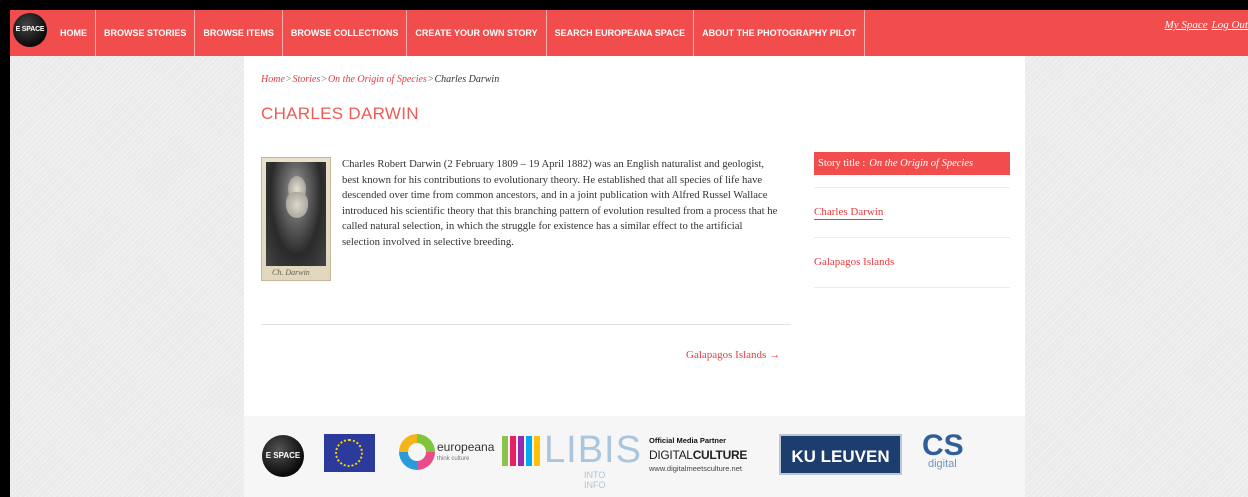 This screenshot has height=497, width=1248. What do you see at coordinates (1230, 25) in the screenshot?
I see `log-out-link: Log Out` at bounding box center [1230, 25].